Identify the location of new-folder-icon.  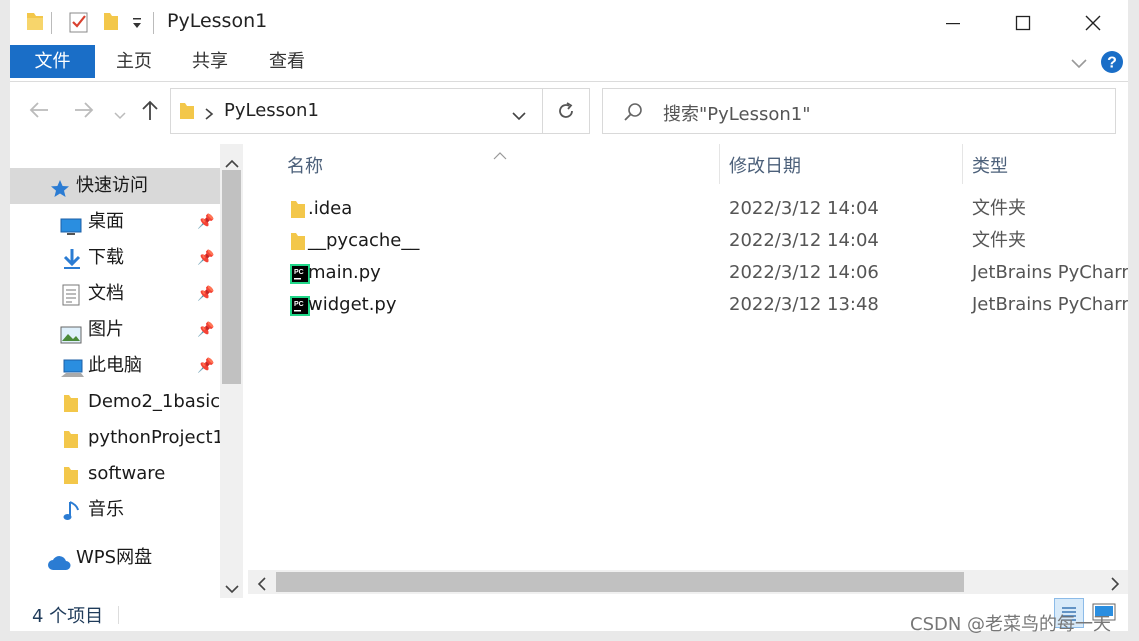
(111, 23).